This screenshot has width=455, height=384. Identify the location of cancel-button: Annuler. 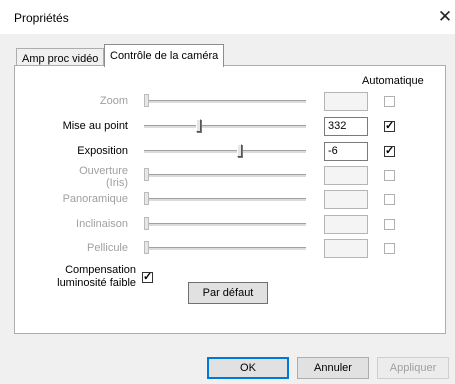
(333, 368).